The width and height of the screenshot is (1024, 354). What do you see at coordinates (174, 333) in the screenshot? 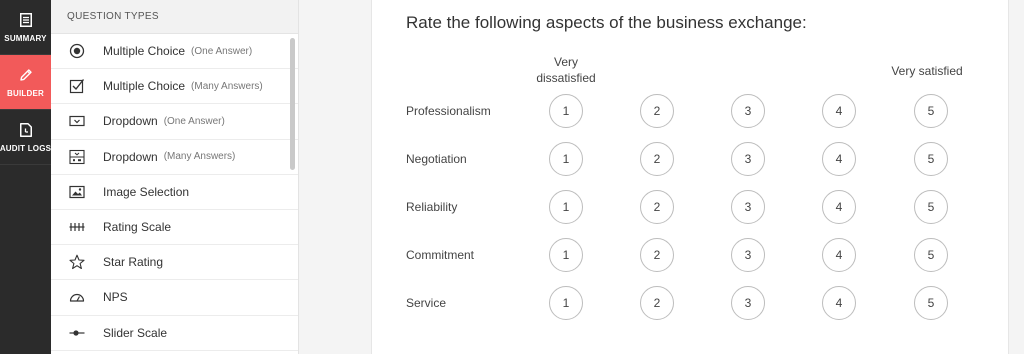
I see `question-type-slider-scale: Slider Scale` at bounding box center [174, 333].